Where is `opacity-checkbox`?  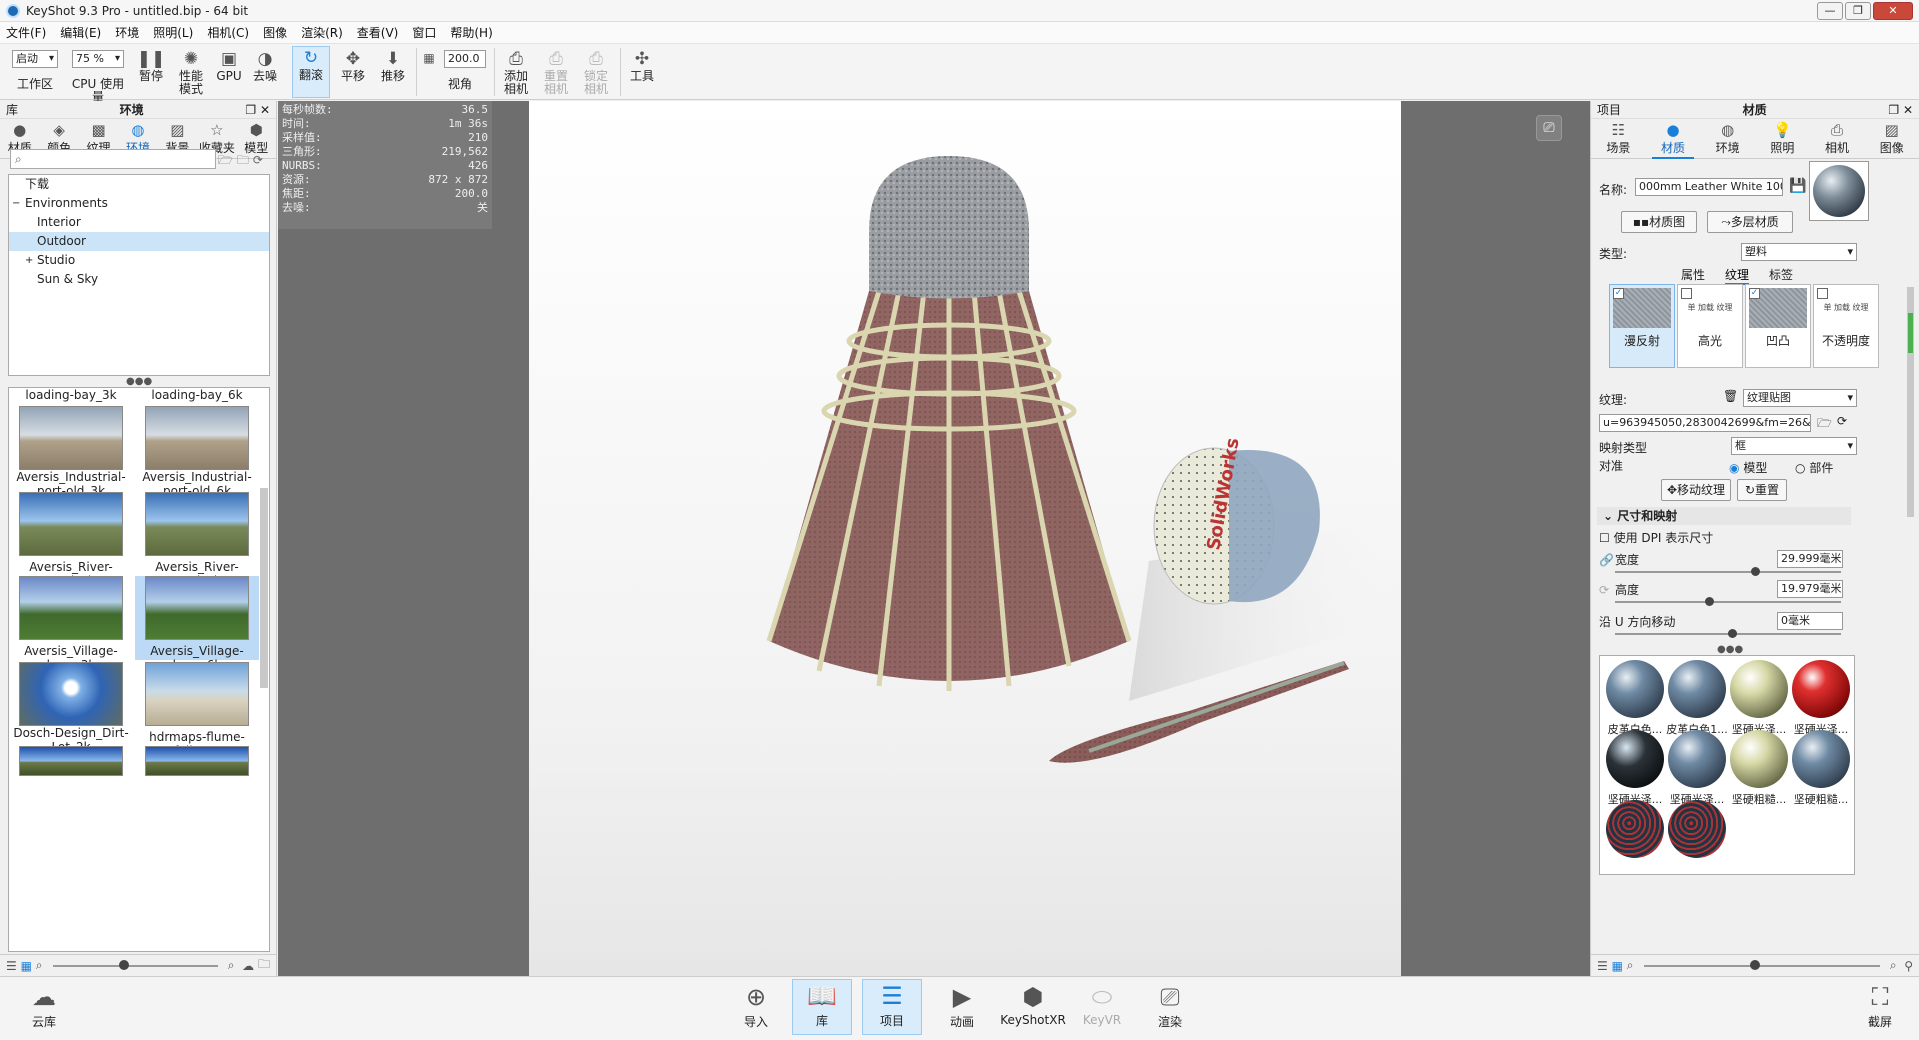 opacity-checkbox is located at coordinates (1822, 293).